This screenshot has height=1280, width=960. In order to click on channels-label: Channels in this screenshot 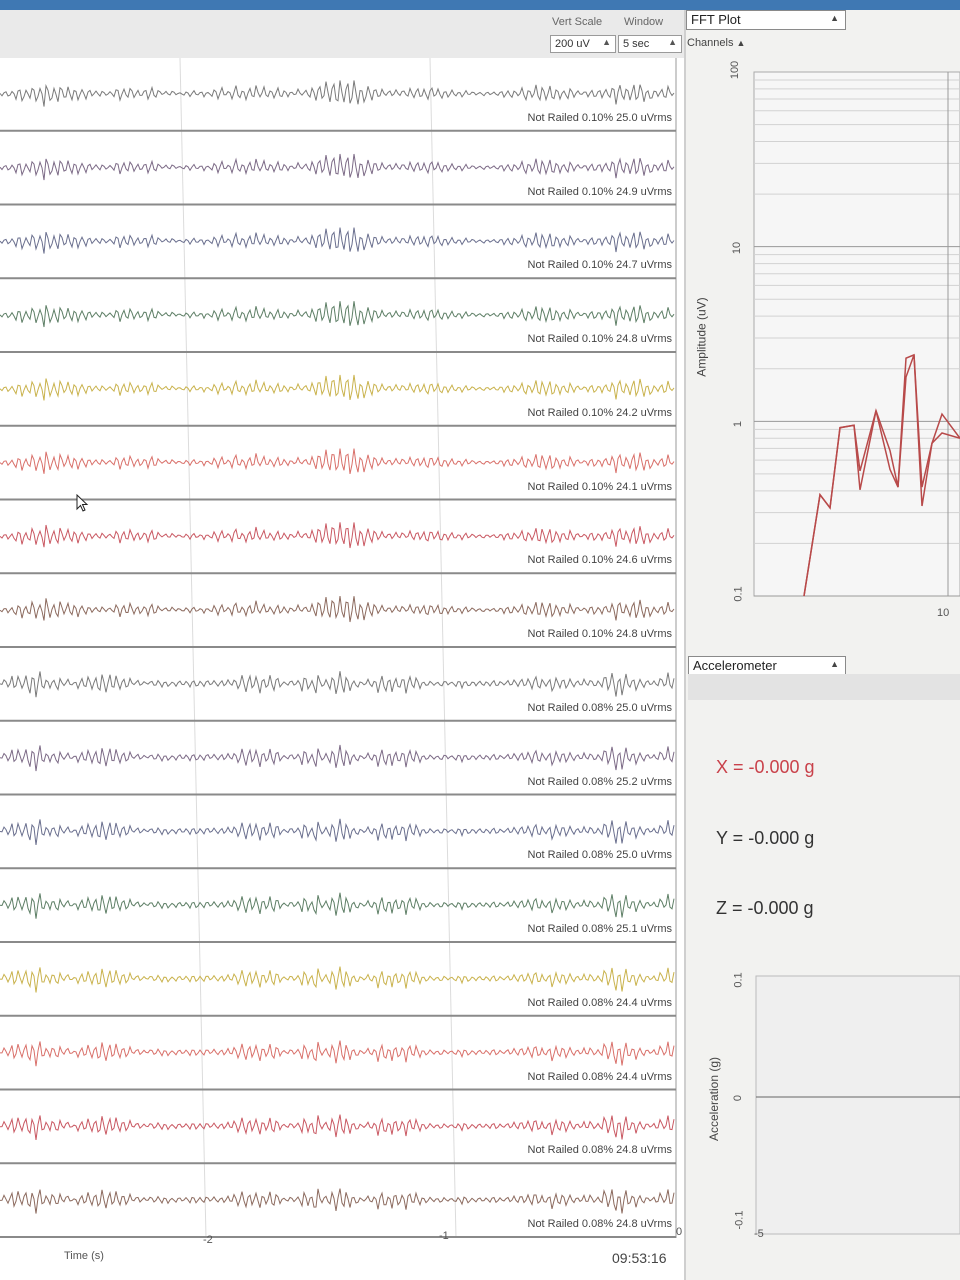, I will do `click(710, 43)`.